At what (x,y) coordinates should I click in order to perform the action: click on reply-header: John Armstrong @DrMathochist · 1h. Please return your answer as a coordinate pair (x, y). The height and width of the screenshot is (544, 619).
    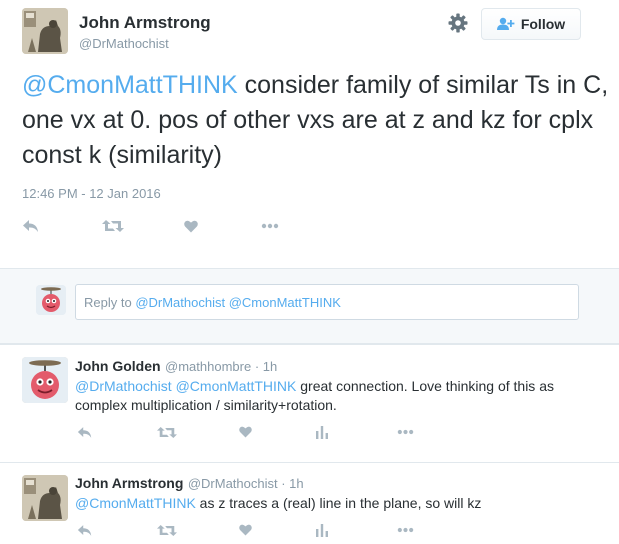
    Looking at the image, I should click on (189, 484).